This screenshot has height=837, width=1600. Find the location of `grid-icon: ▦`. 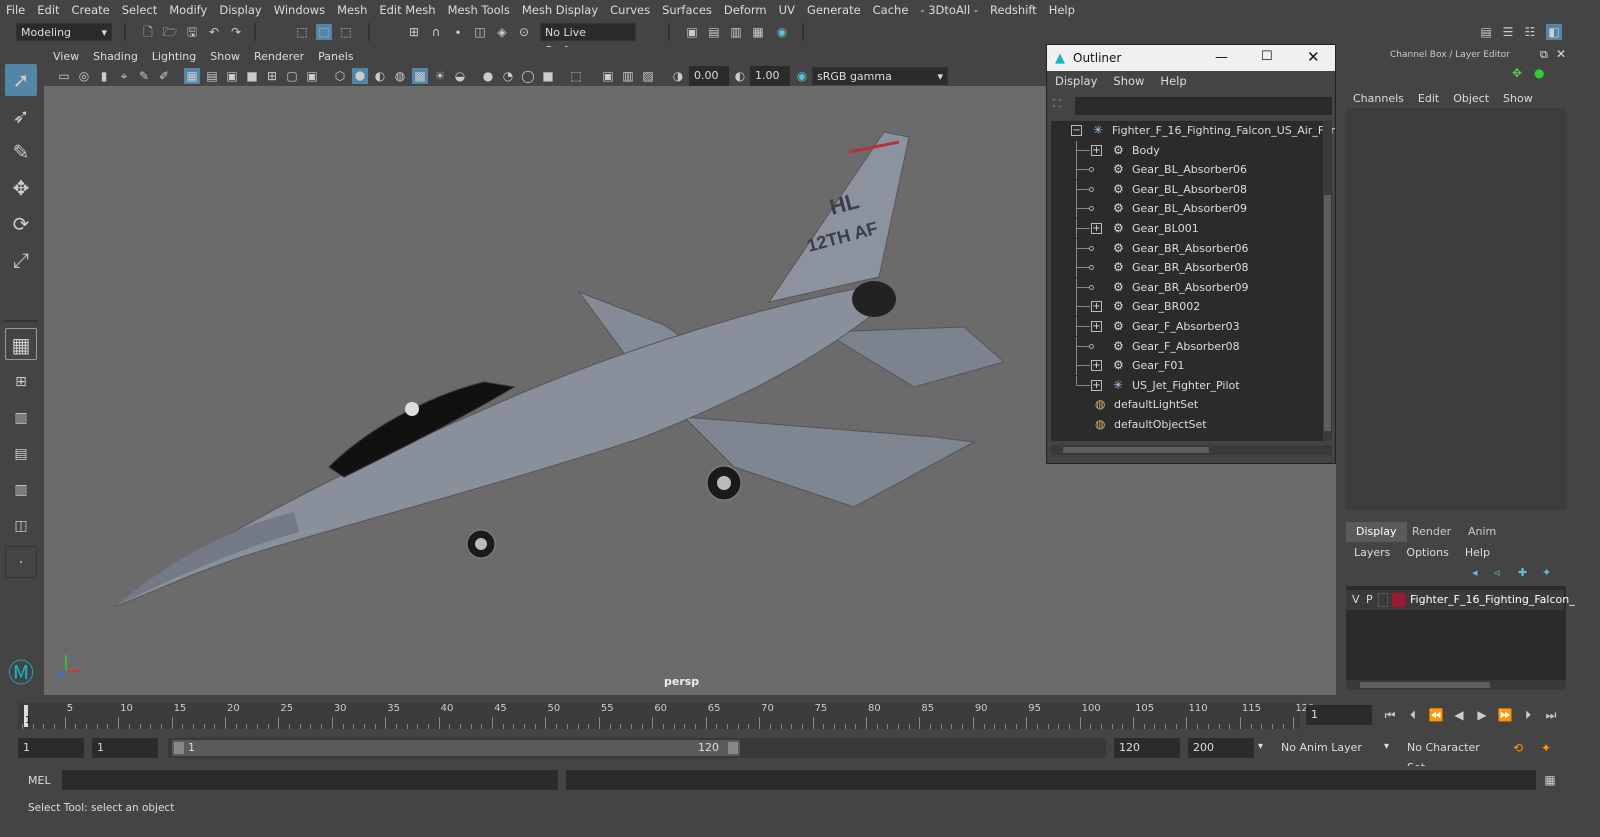

grid-icon: ▦ is located at coordinates (192, 76).